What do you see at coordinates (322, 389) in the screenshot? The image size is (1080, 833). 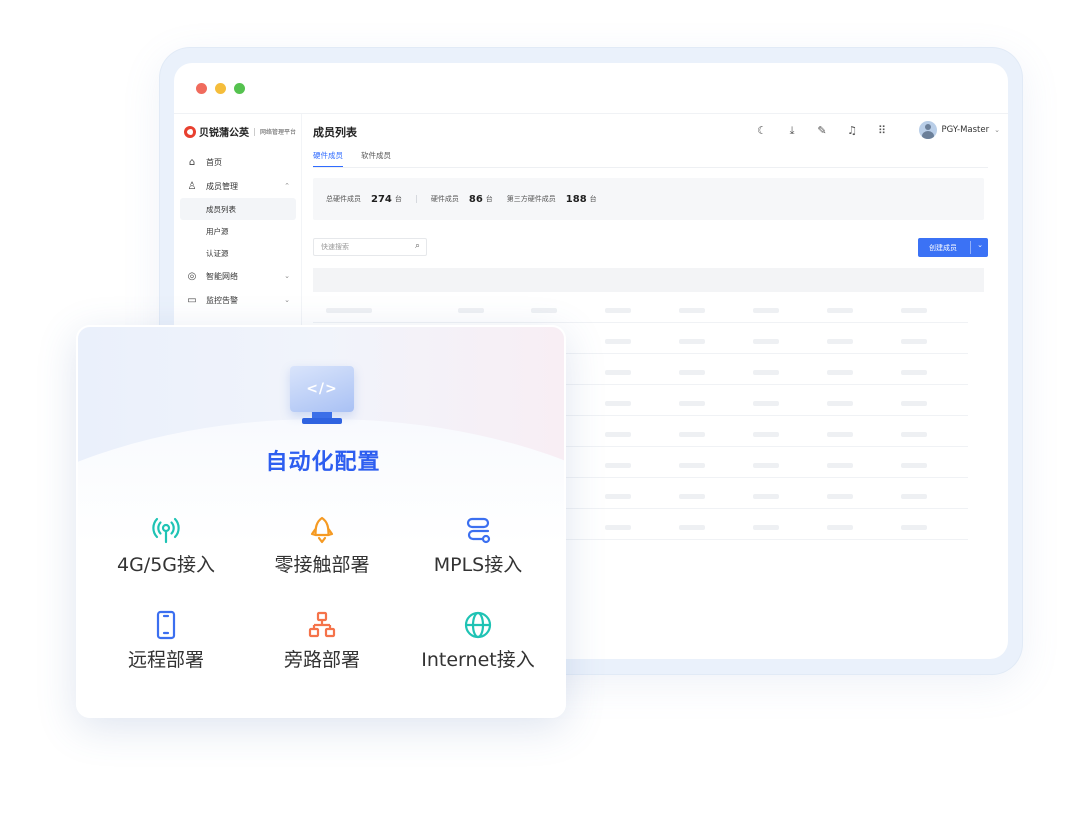 I see `code-icon: </>` at bounding box center [322, 389].